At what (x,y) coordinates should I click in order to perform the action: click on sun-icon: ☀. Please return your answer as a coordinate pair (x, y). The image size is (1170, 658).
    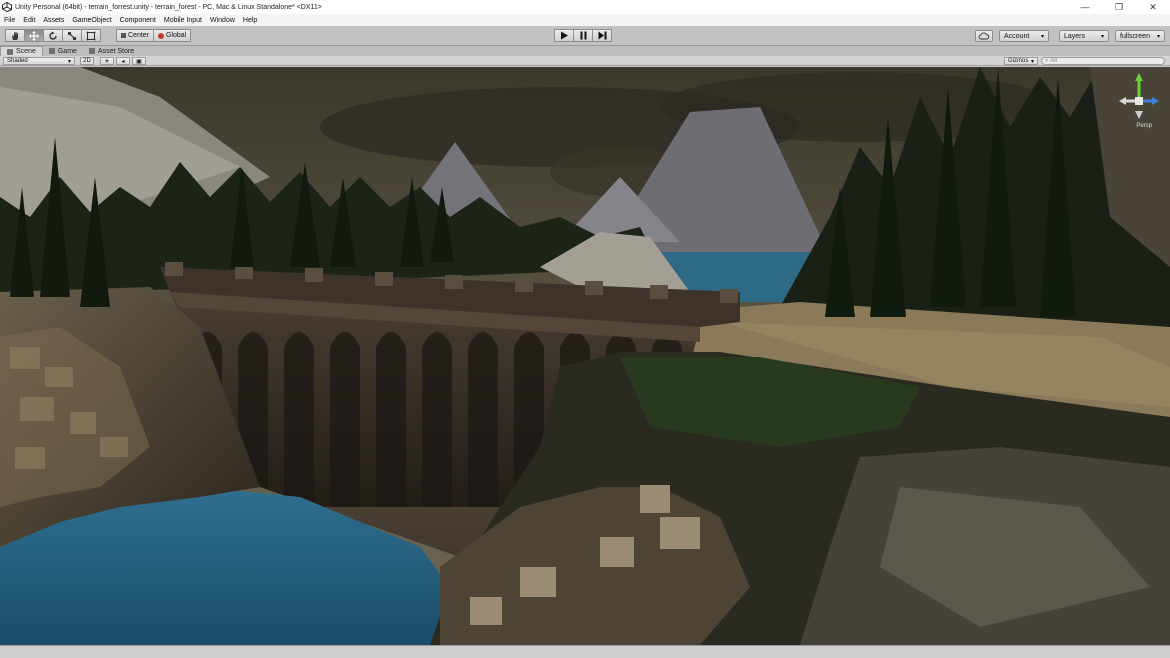
    Looking at the image, I should click on (107, 61).